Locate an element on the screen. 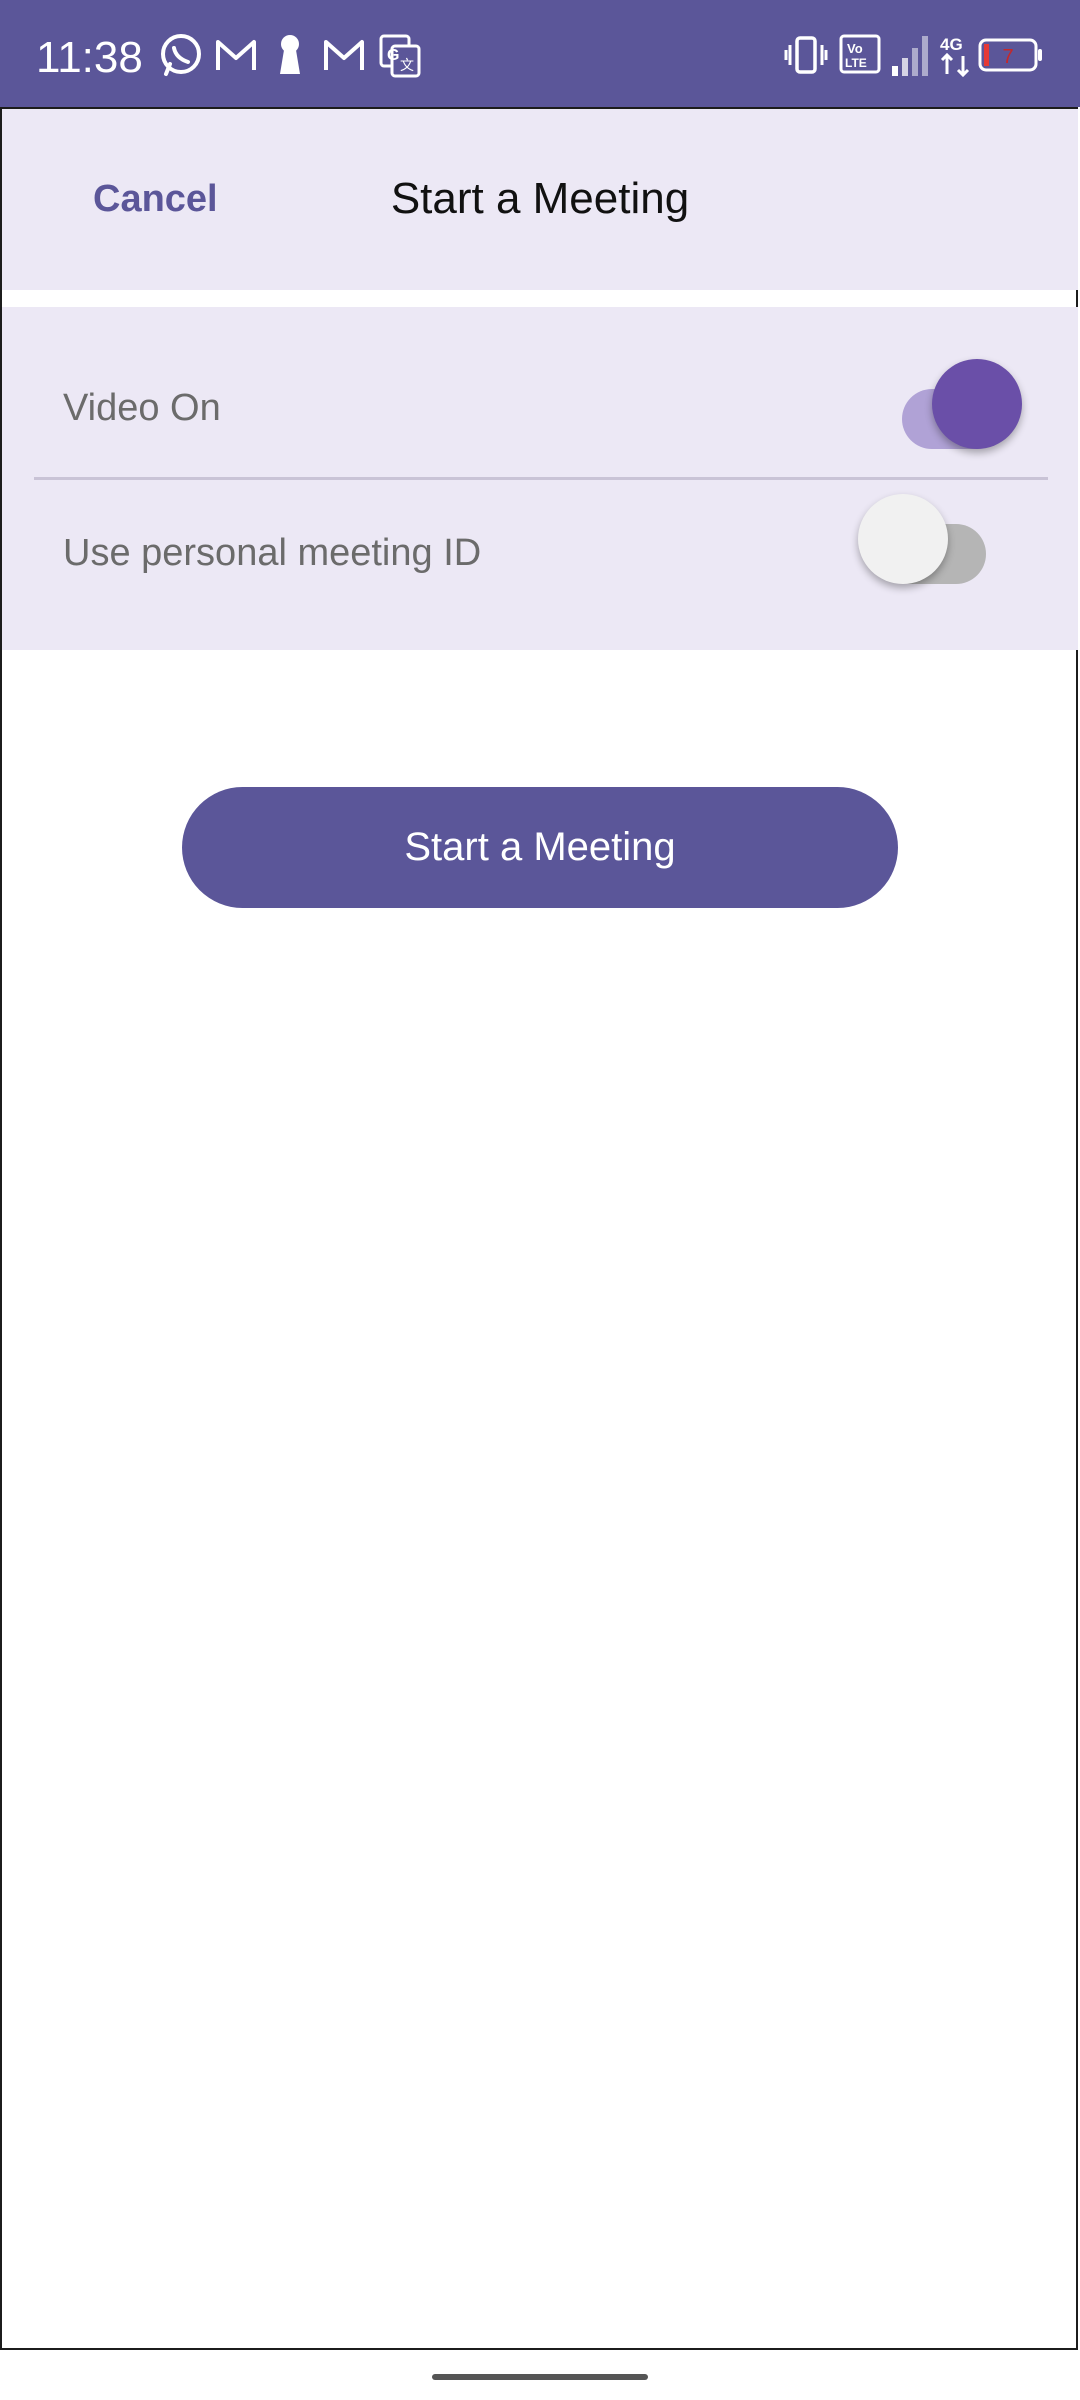 This screenshot has width=1080, height=2400. settings-panel: Video On Use personal meeting ID is located at coordinates (540, 478).